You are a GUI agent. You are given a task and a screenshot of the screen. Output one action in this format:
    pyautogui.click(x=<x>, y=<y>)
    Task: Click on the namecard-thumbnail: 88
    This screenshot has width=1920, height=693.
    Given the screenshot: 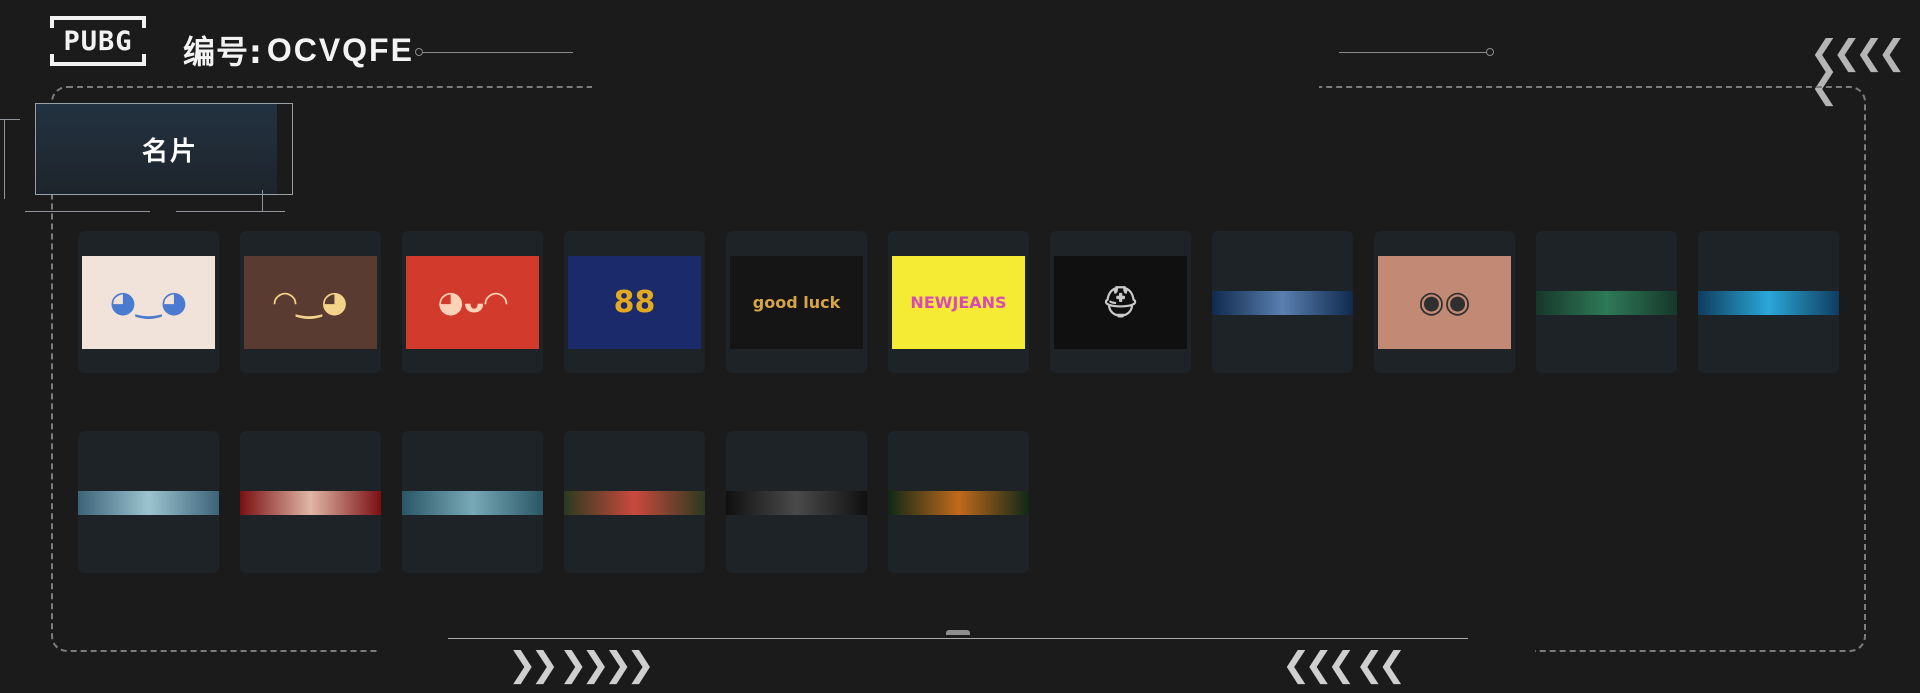 What is the action you would take?
    pyautogui.click(x=634, y=302)
    